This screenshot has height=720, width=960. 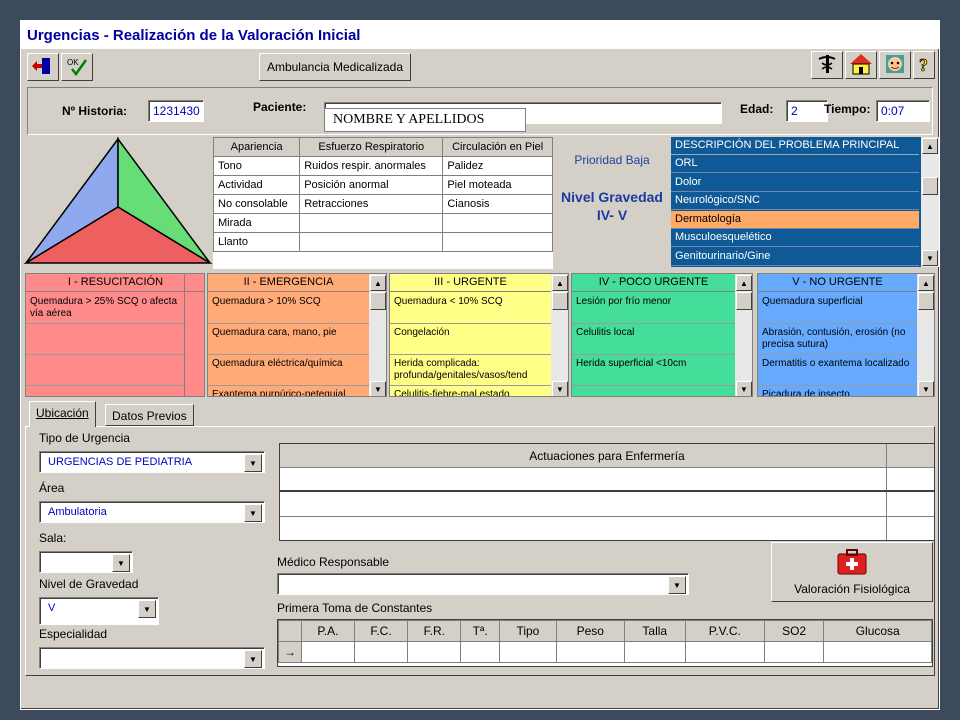 What do you see at coordinates (497, 185) in the screenshot?
I see `assessment-cell: Piel moteada` at bounding box center [497, 185].